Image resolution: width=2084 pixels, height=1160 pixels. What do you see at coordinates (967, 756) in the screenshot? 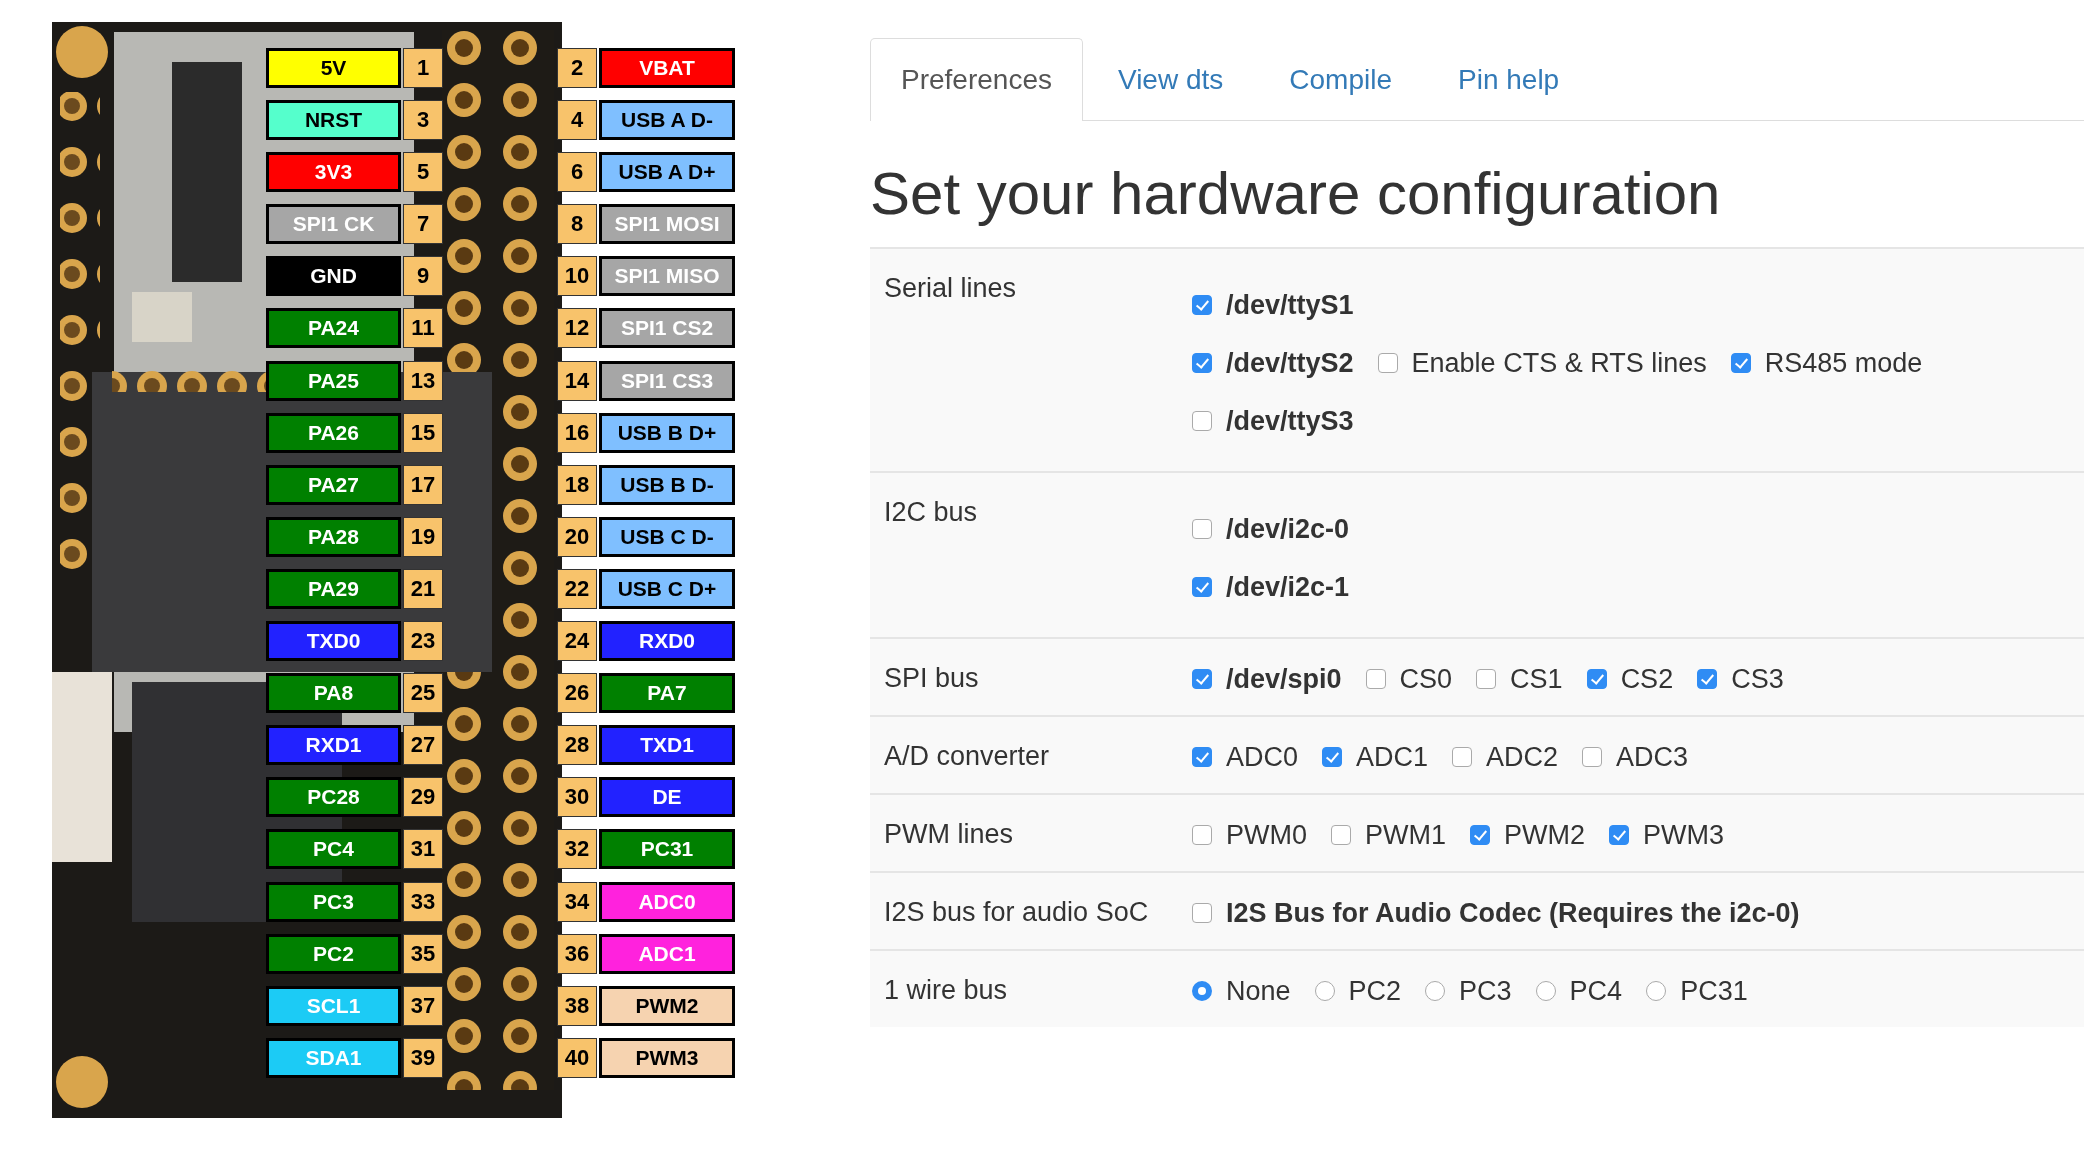
I see `section-label: A/D converter` at bounding box center [967, 756].